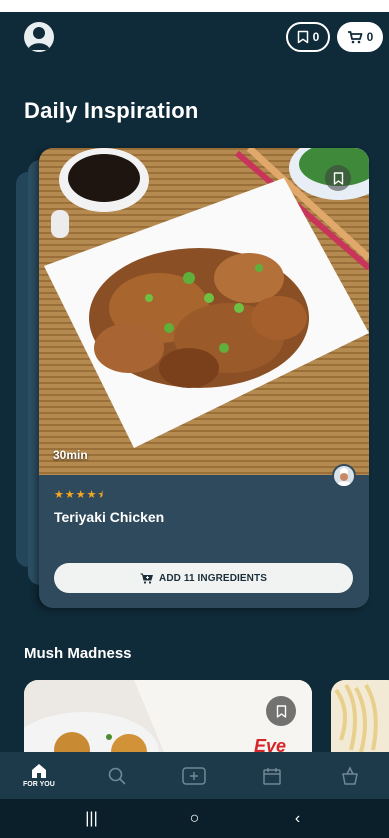 Image resolution: width=389 pixels, height=838 pixels. I want to click on home-icon, so click(38, 771).